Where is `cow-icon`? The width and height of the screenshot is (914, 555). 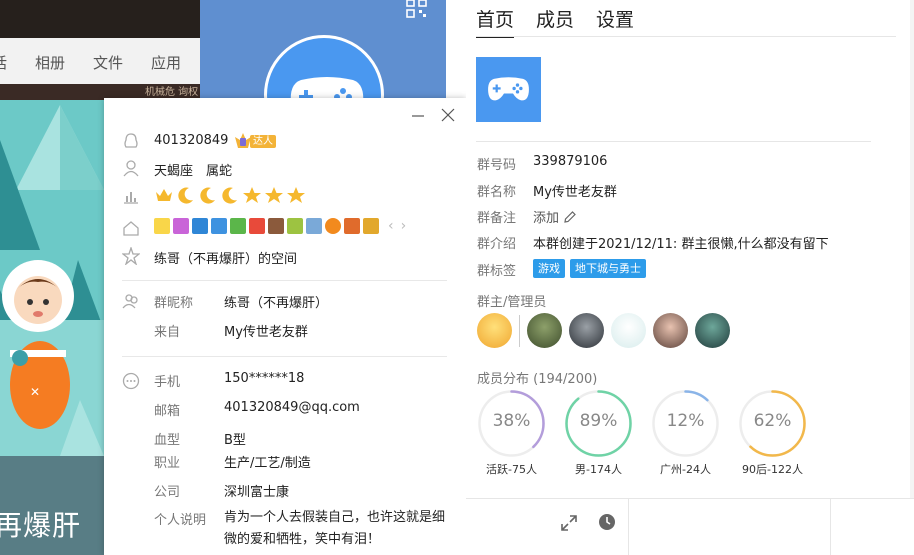 cow-icon is located at coordinates (276, 226).